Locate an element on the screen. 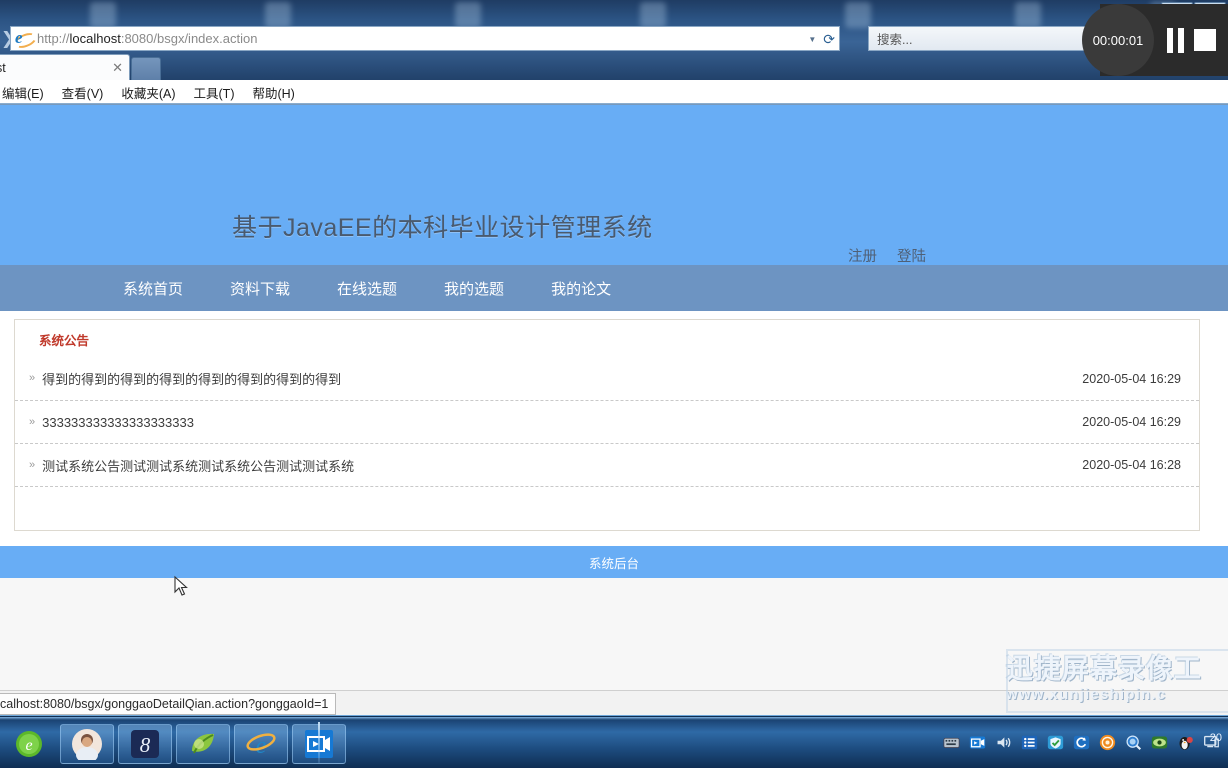 Image resolution: width=1228 pixels, height=768 pixels. penguin-icon is located at coordinates (1185, 742).